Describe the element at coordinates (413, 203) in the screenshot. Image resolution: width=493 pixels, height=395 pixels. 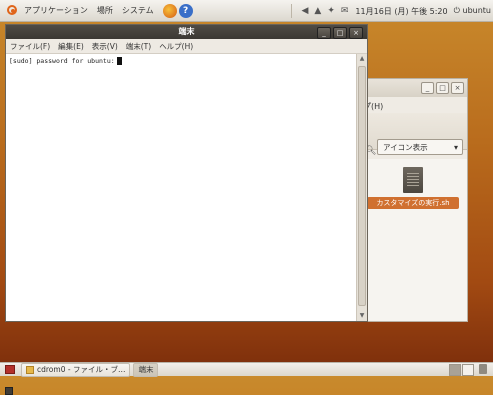
I see `file-label: カスタマイズの実行.sh` at that location.